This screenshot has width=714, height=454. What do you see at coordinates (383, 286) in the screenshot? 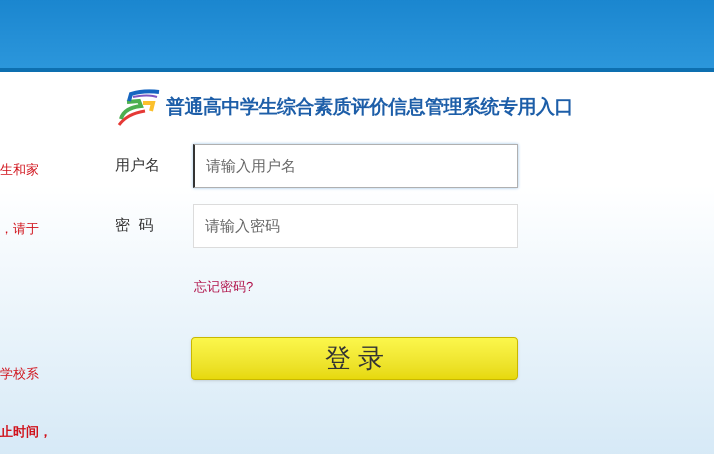
I see `forgot-password-link: 忘记密码?` at bounding box center [383, 286].